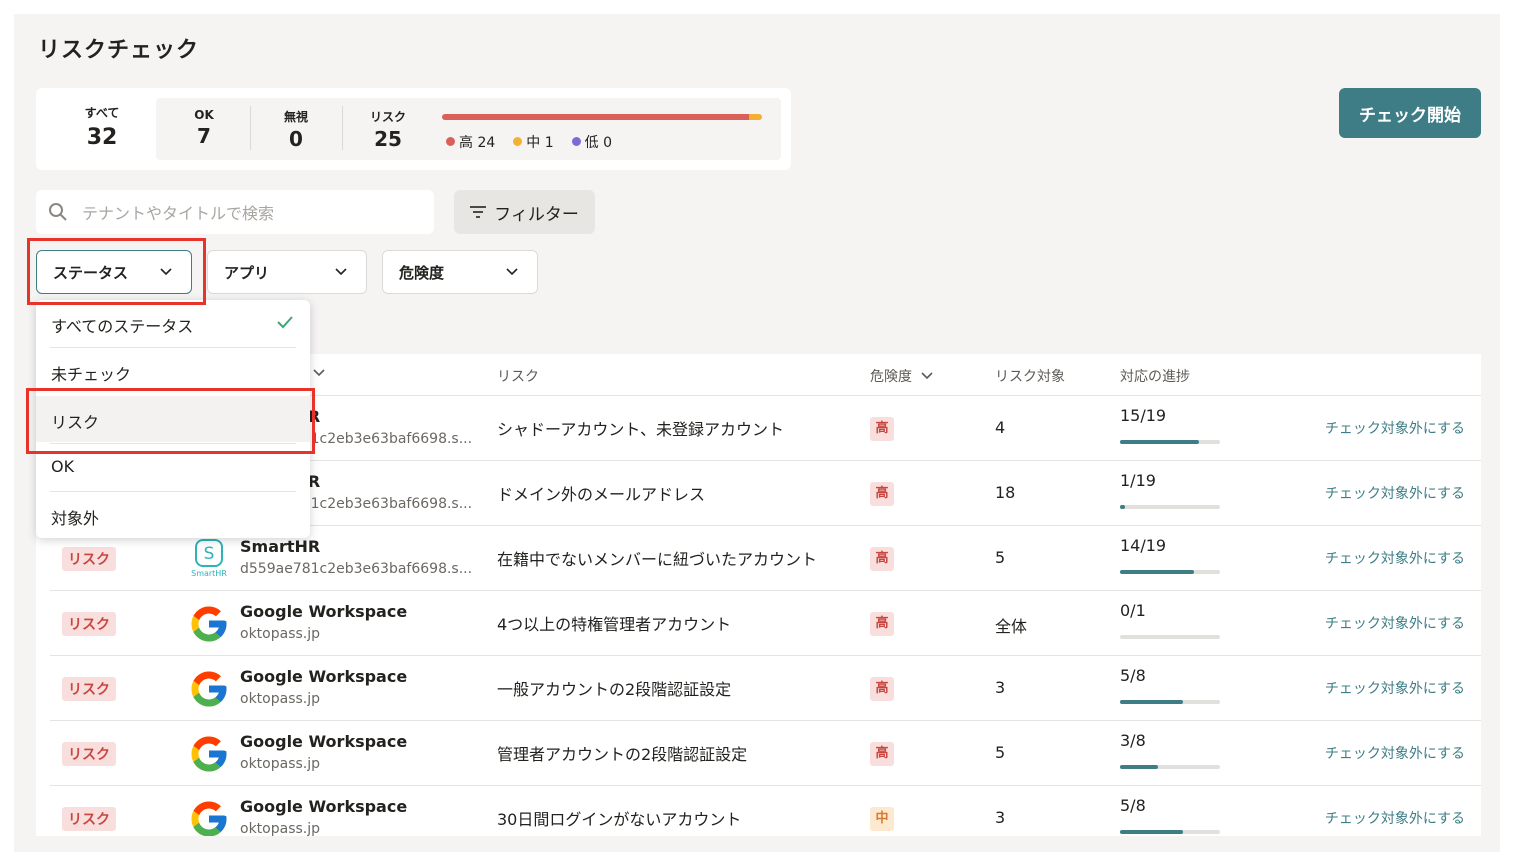 The width and height of the screenshot is (1520, 866). Describe the element at coordinates (387, 117) in the screenshot. I see `stat-risk-label: リスク` at that location.